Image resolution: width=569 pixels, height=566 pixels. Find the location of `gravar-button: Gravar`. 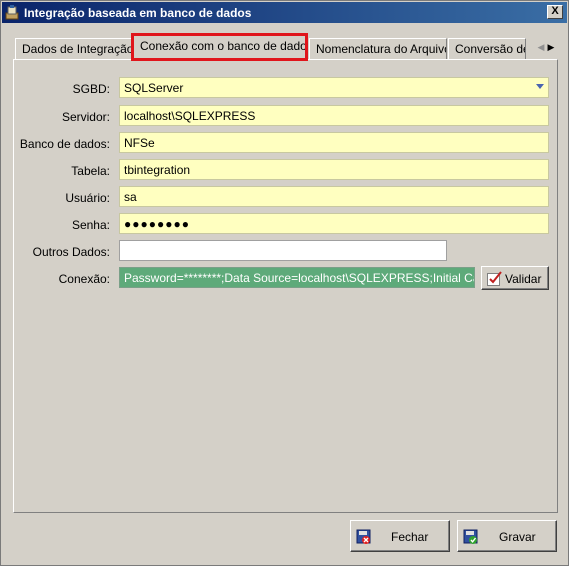

gravar-button: Gravar is located at coordinates (507, 536).